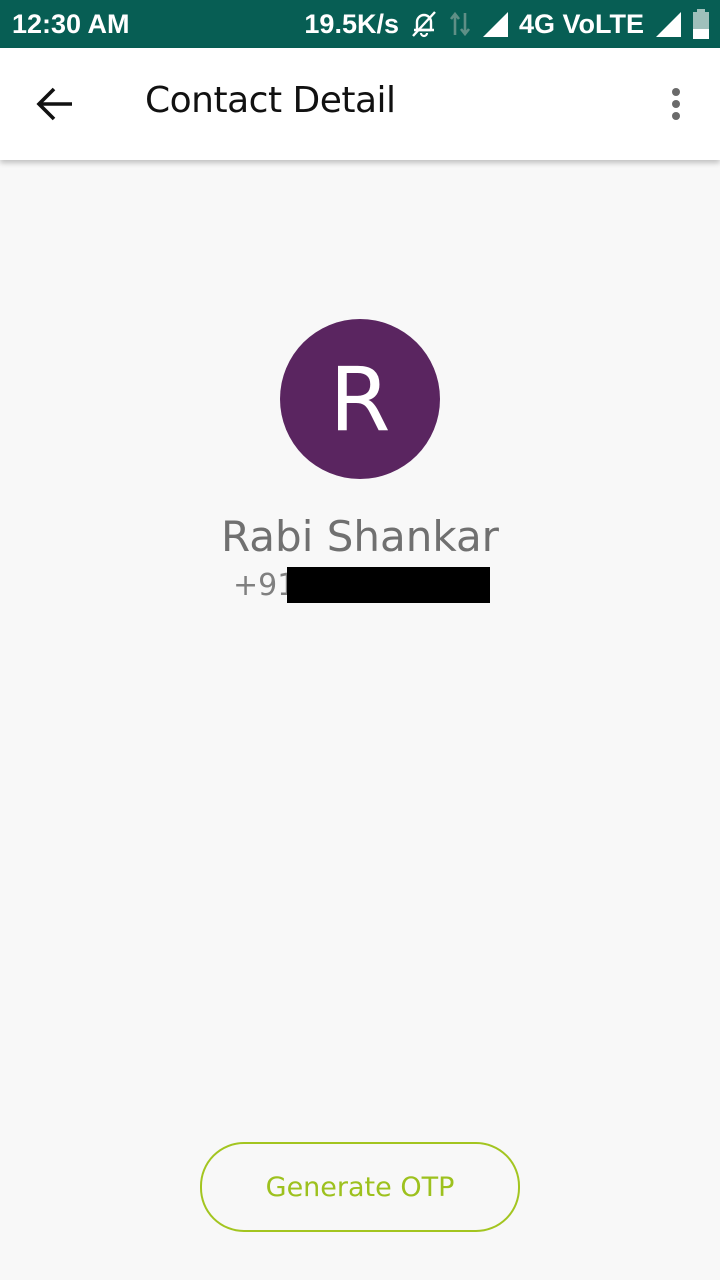  What do you see at coordinates (360, 536) in the screenshot?
I see `contact-name: Rabi Shankar` at bounding box center [360, 536].